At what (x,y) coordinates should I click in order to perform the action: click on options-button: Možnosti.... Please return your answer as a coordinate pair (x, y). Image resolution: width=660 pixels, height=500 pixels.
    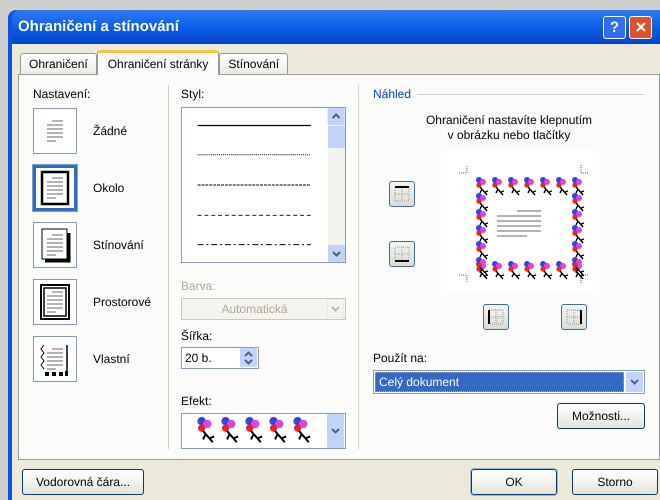
    Looking at the image, I should click on (601, 416).